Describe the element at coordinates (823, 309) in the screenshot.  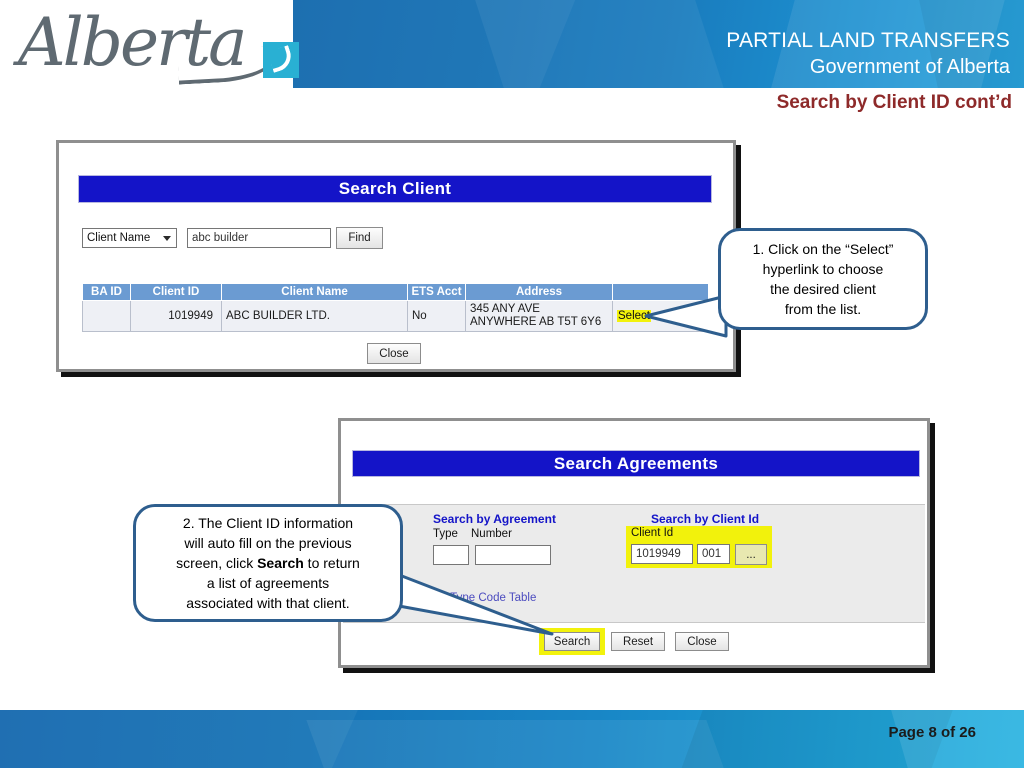
I see `callout-select-line-4: from the list.` at that location.